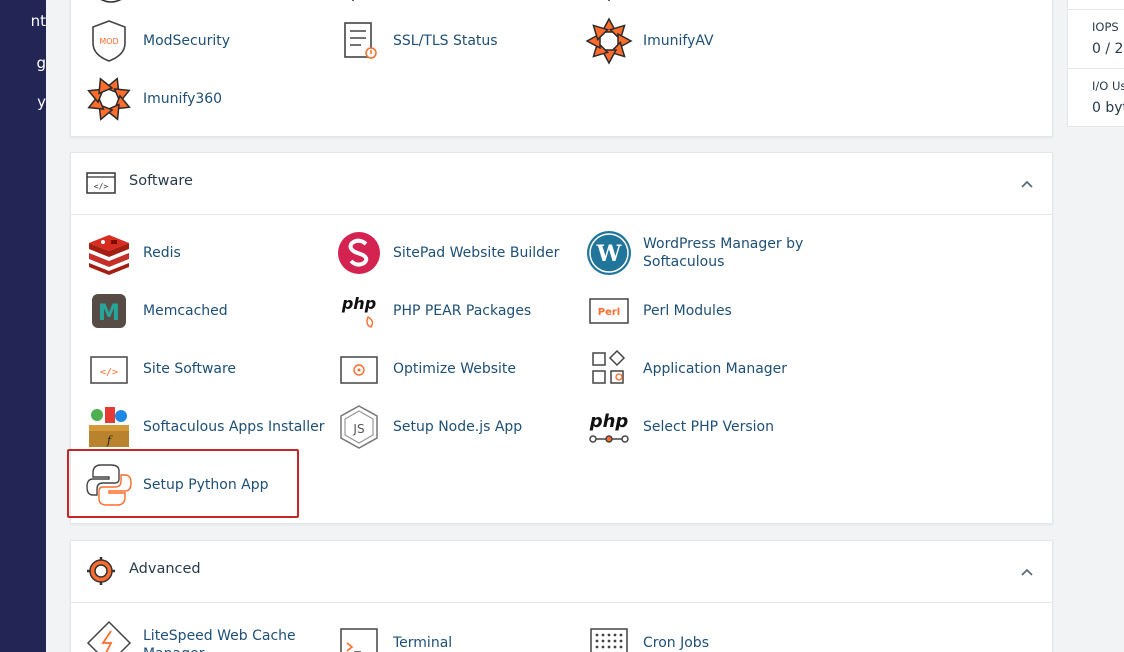  What do you see at coordinates (678, 41) in the screenshot?
I see `item-label: ImunifyAV` at bounding box center [678, 41].